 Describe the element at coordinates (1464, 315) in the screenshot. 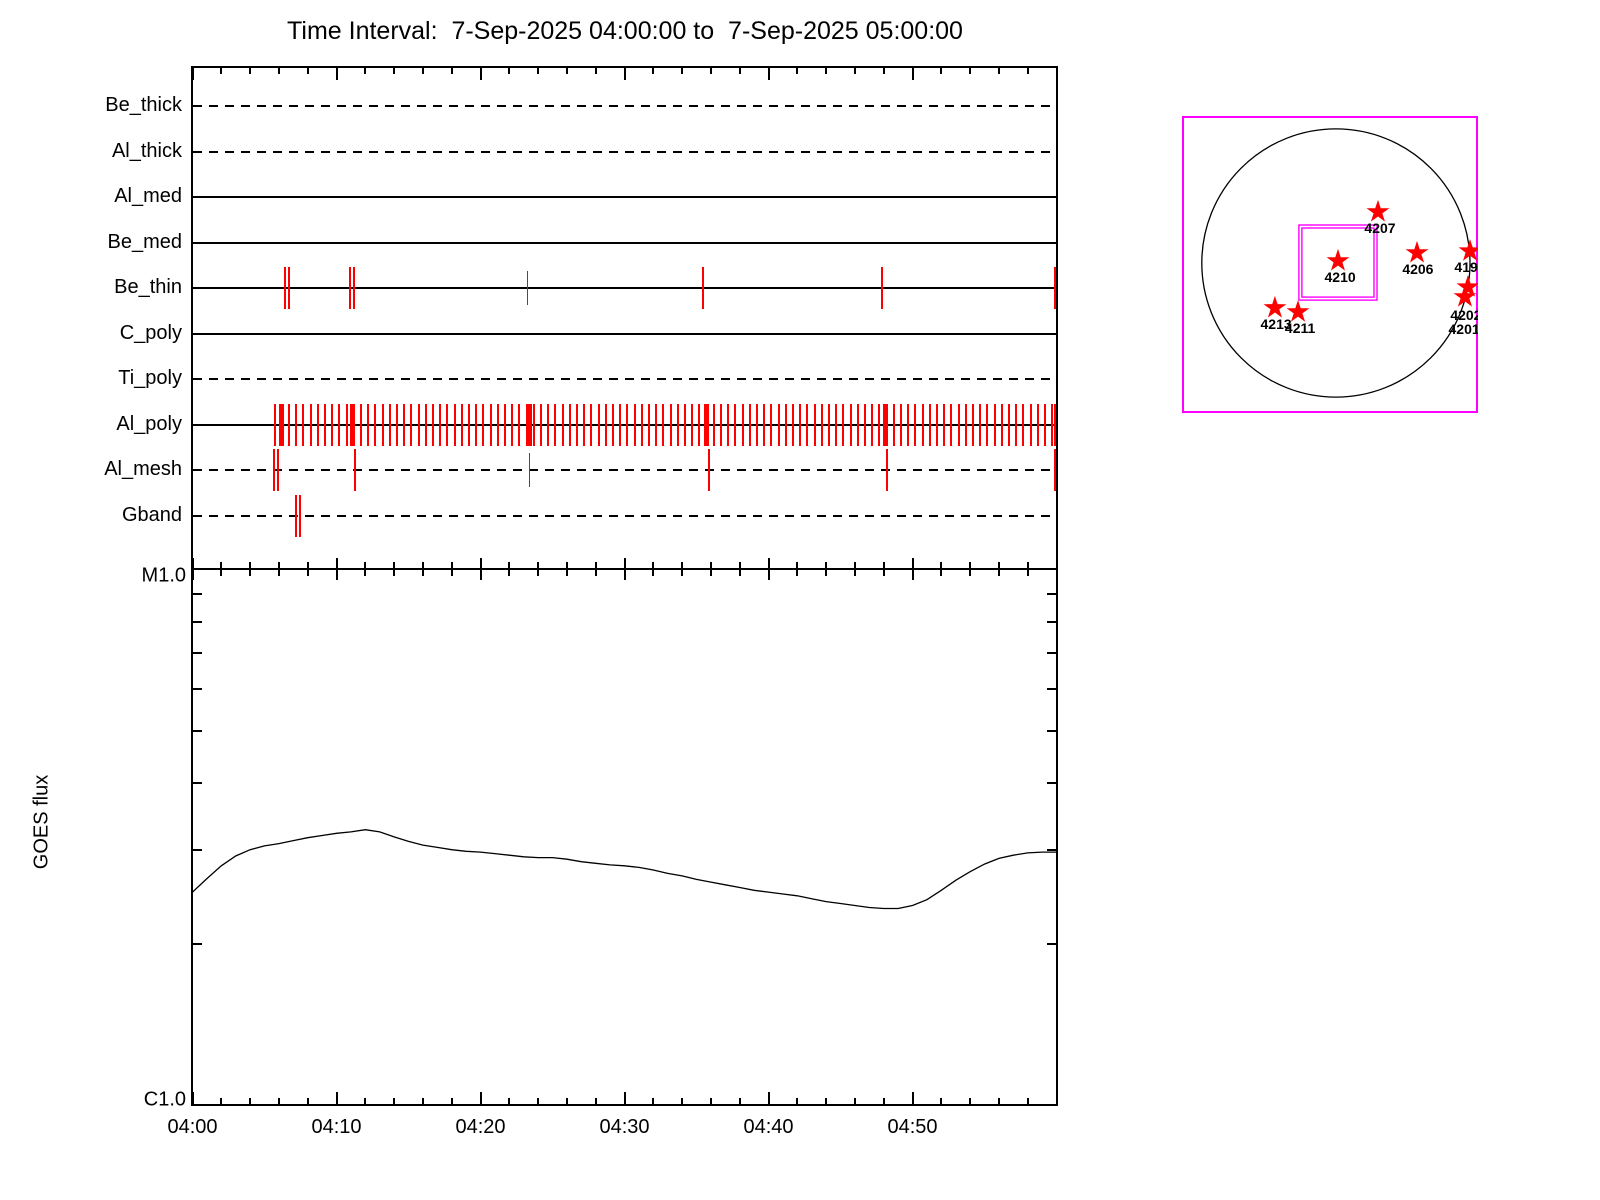

I see `active-region-label-4202: 4202` at that location.